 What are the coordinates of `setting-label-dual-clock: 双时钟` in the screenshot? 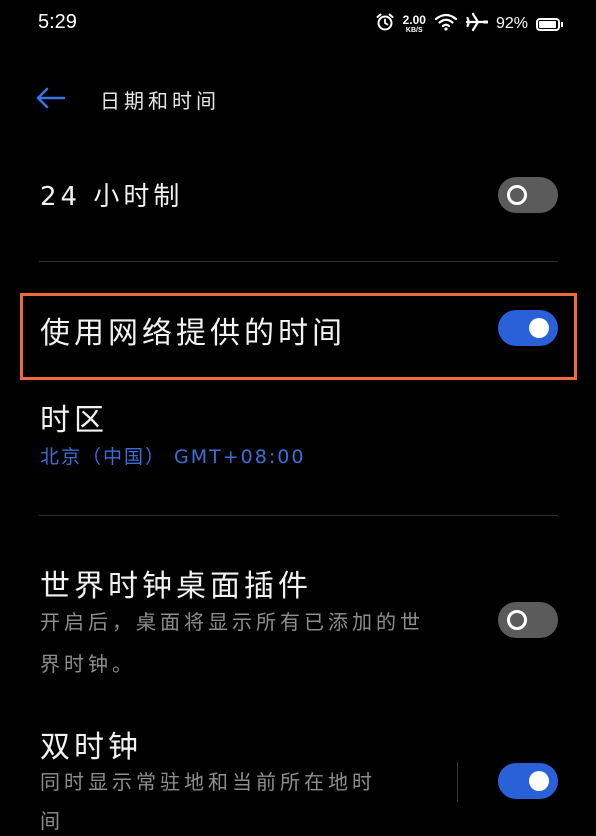 It's located at (91, 747).